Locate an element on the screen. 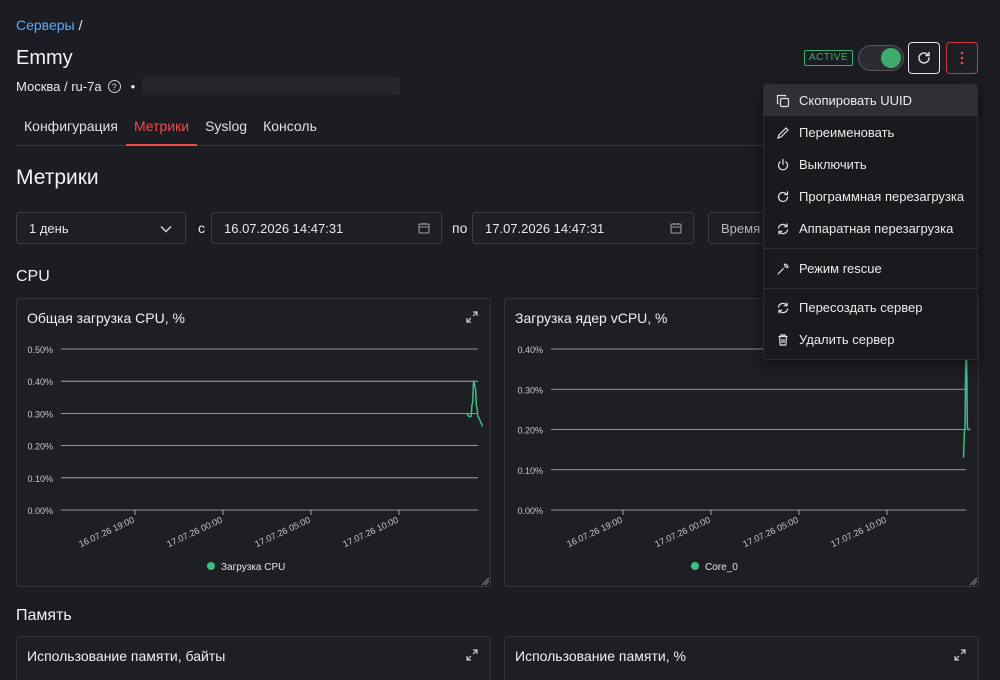  memory-section-title: Память is located at coordinates (44, 615).